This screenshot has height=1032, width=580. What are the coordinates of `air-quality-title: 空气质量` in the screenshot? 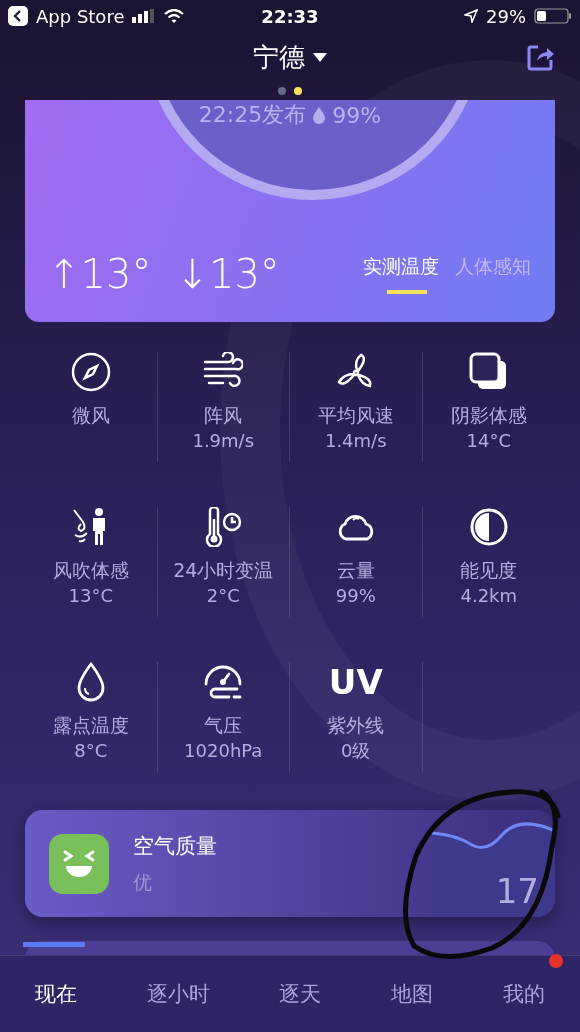 It's located at (175, 846).